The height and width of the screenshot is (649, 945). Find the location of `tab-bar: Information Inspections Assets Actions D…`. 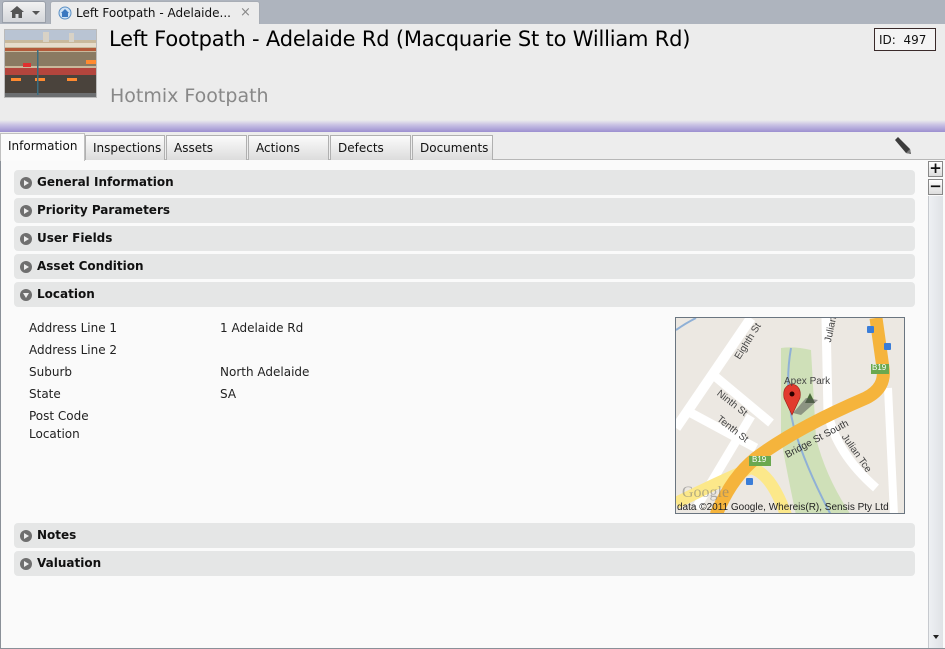

tab-bar: Information Inspections Assets Actions D… is located at coordinates (472, 146).